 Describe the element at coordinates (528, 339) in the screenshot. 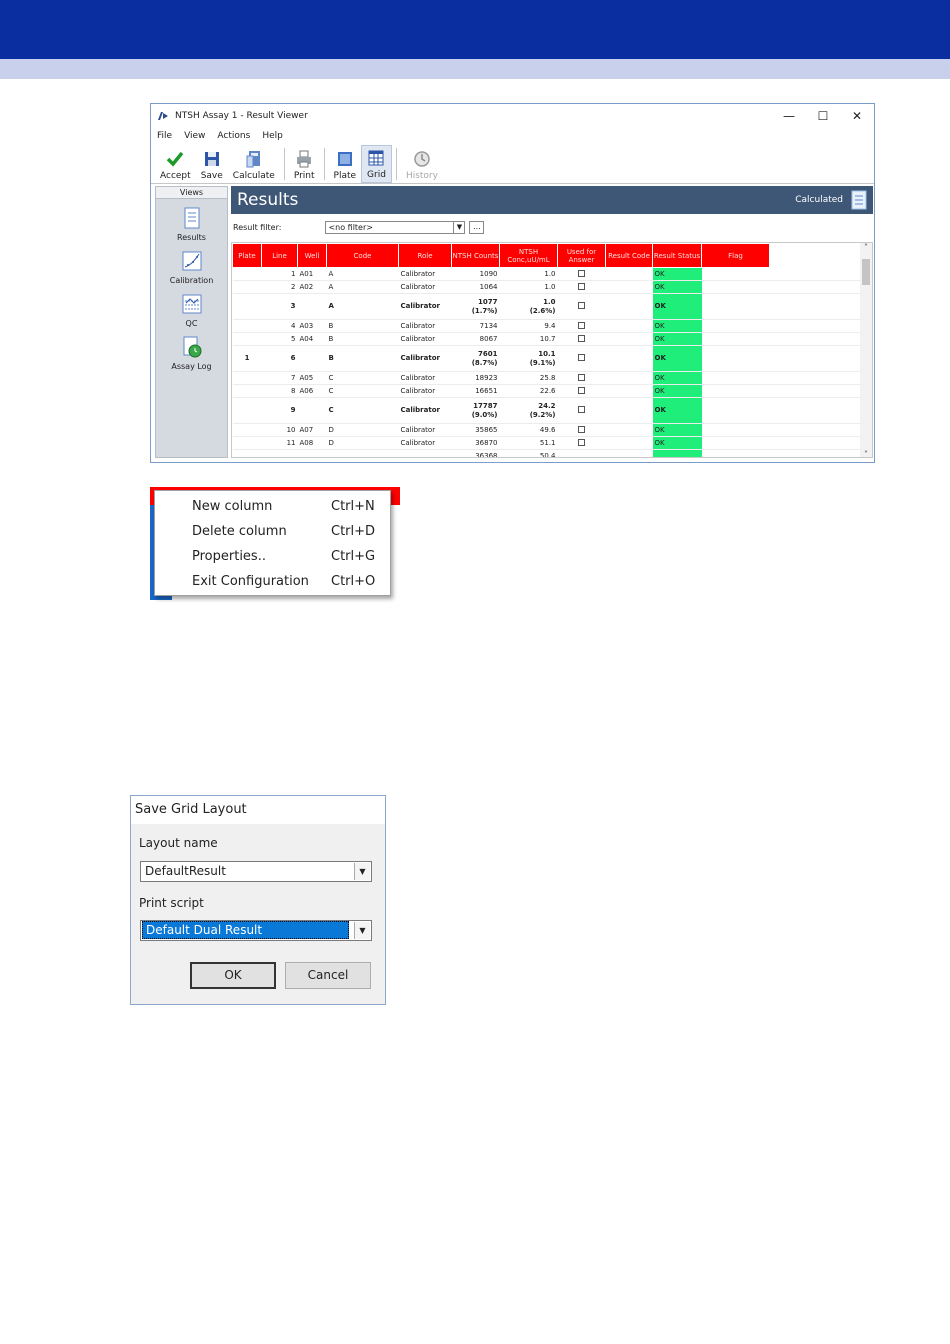

I see `cell-conc: 10.7` at that location.